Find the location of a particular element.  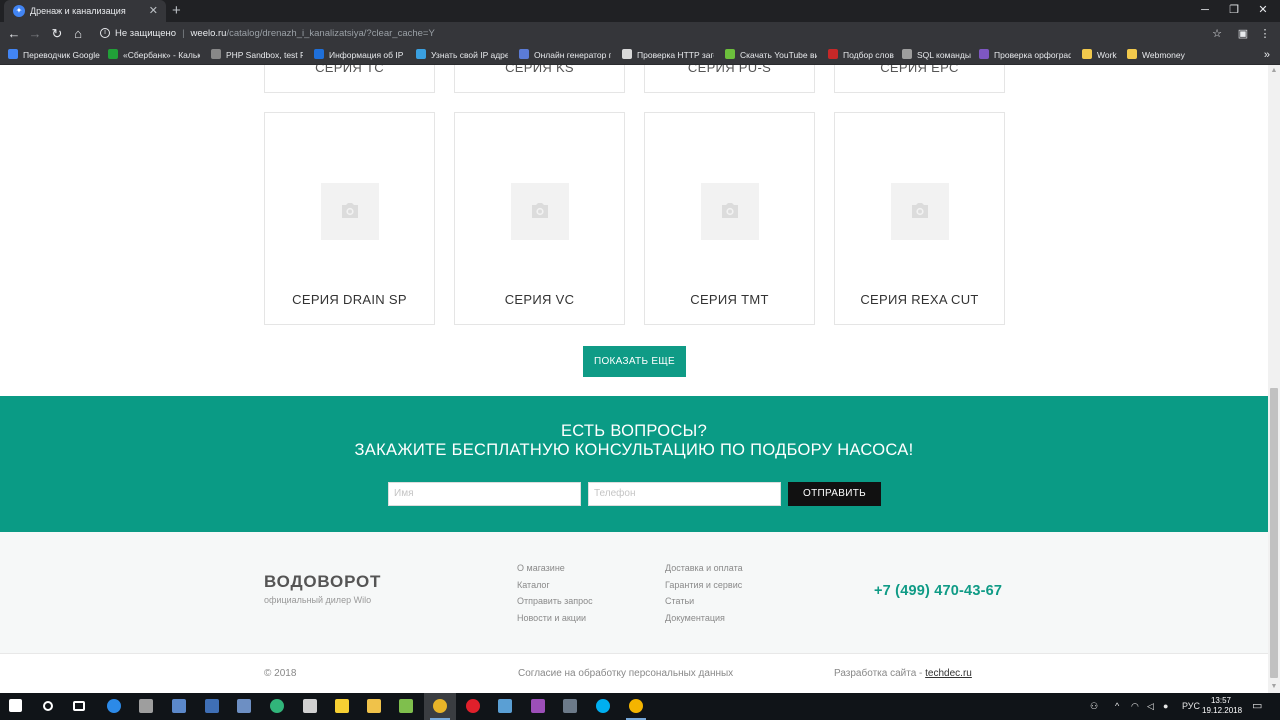

bookmark-item: Скачать YouTube ви is located at coordinates (771, 55).